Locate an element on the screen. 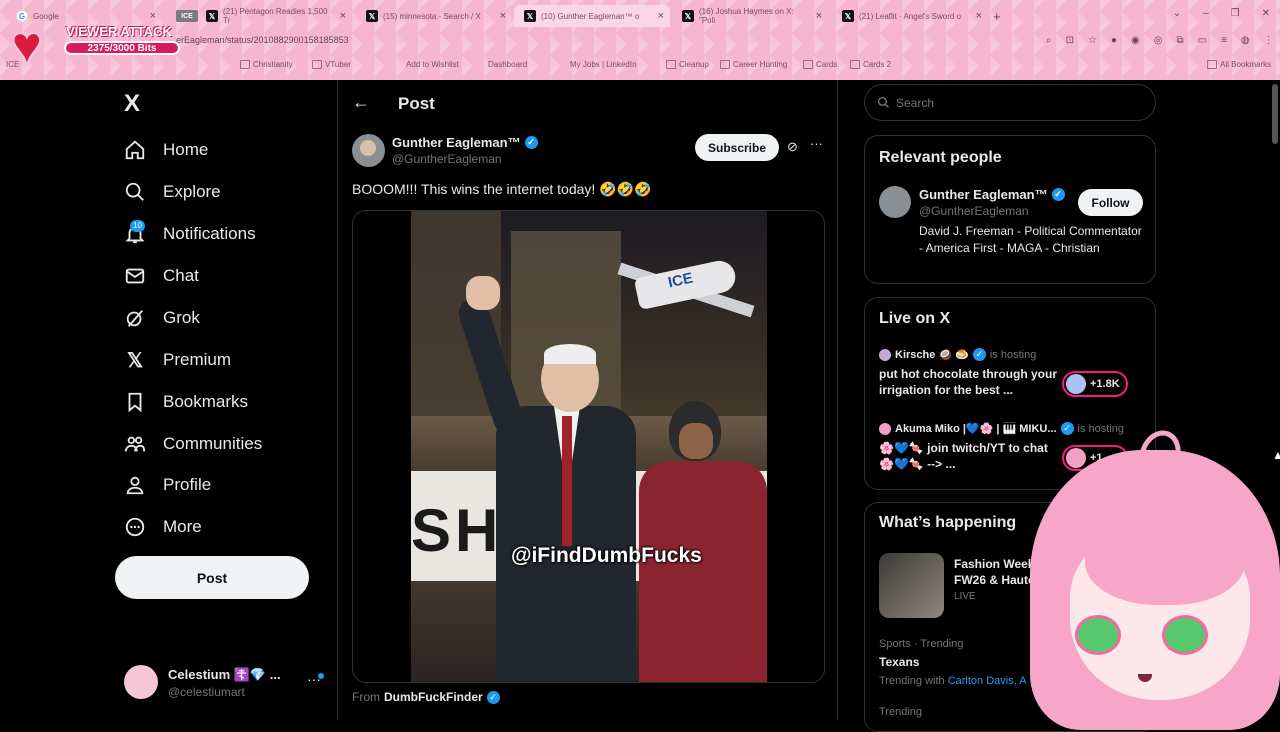 The height and width of the screenshot is (732, 1280). vtuber-avatar-overlay is located at coordinates (1140, 577).